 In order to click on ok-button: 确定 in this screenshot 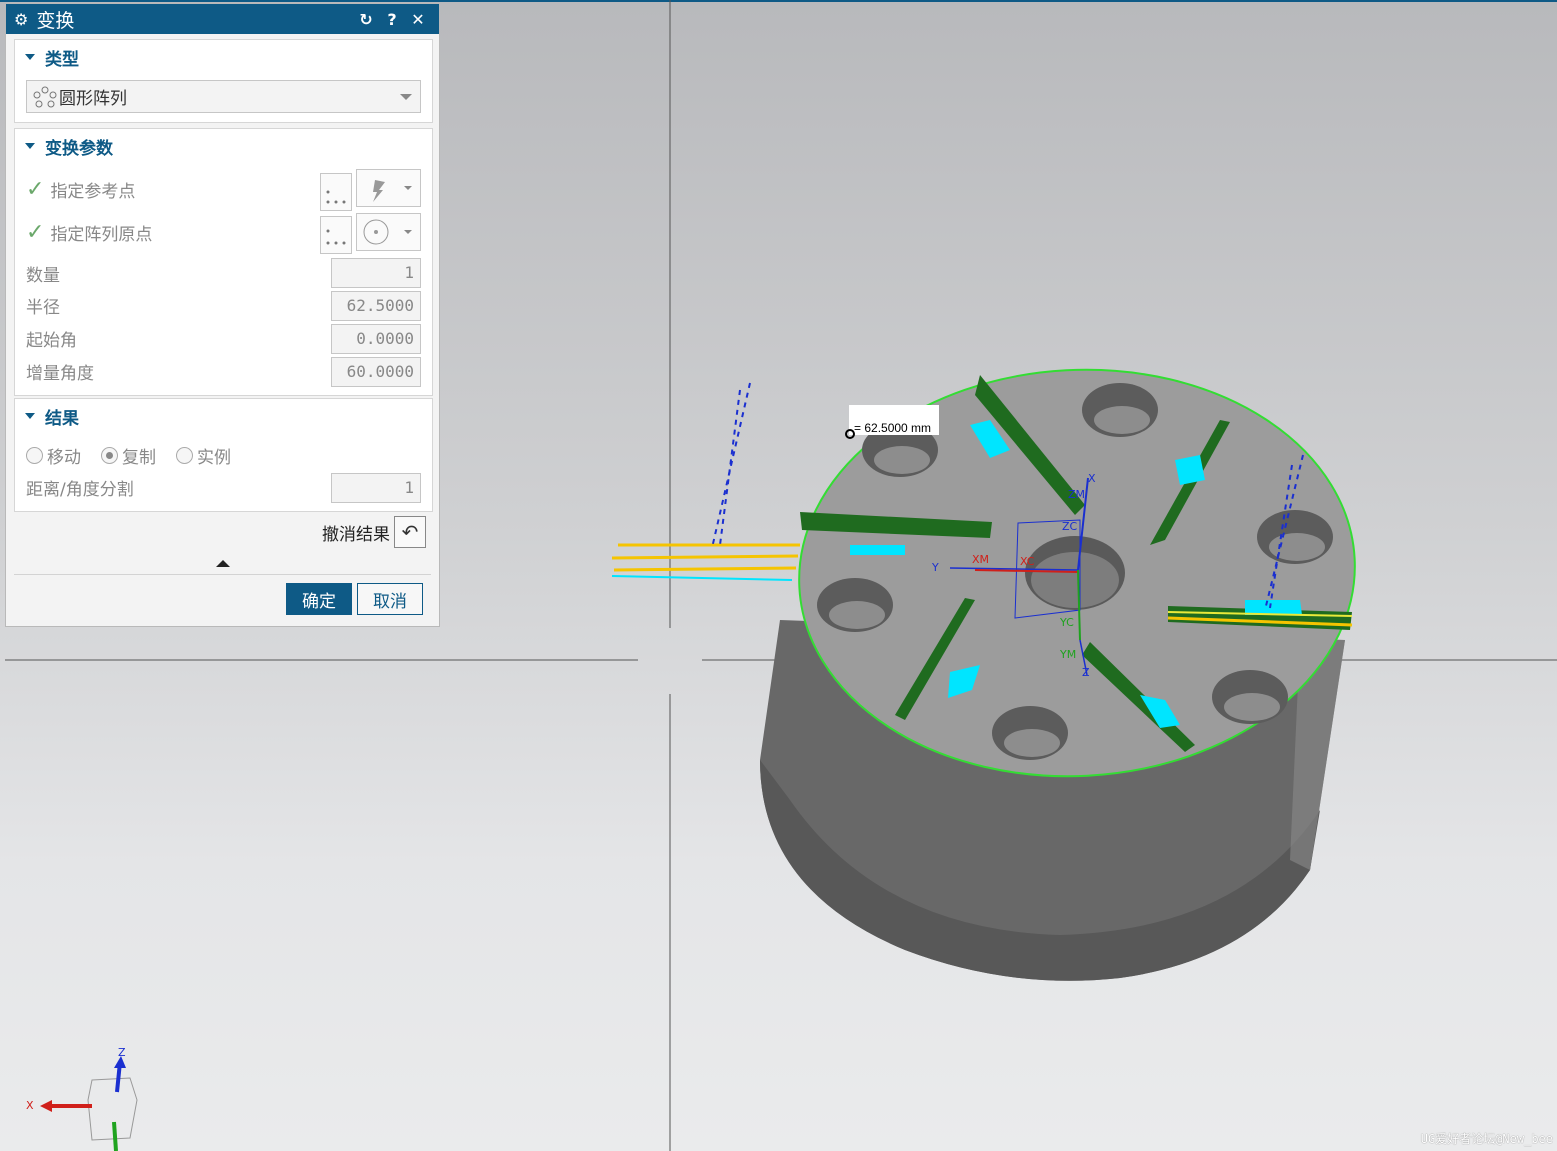, I will do `click(319, 599)`.